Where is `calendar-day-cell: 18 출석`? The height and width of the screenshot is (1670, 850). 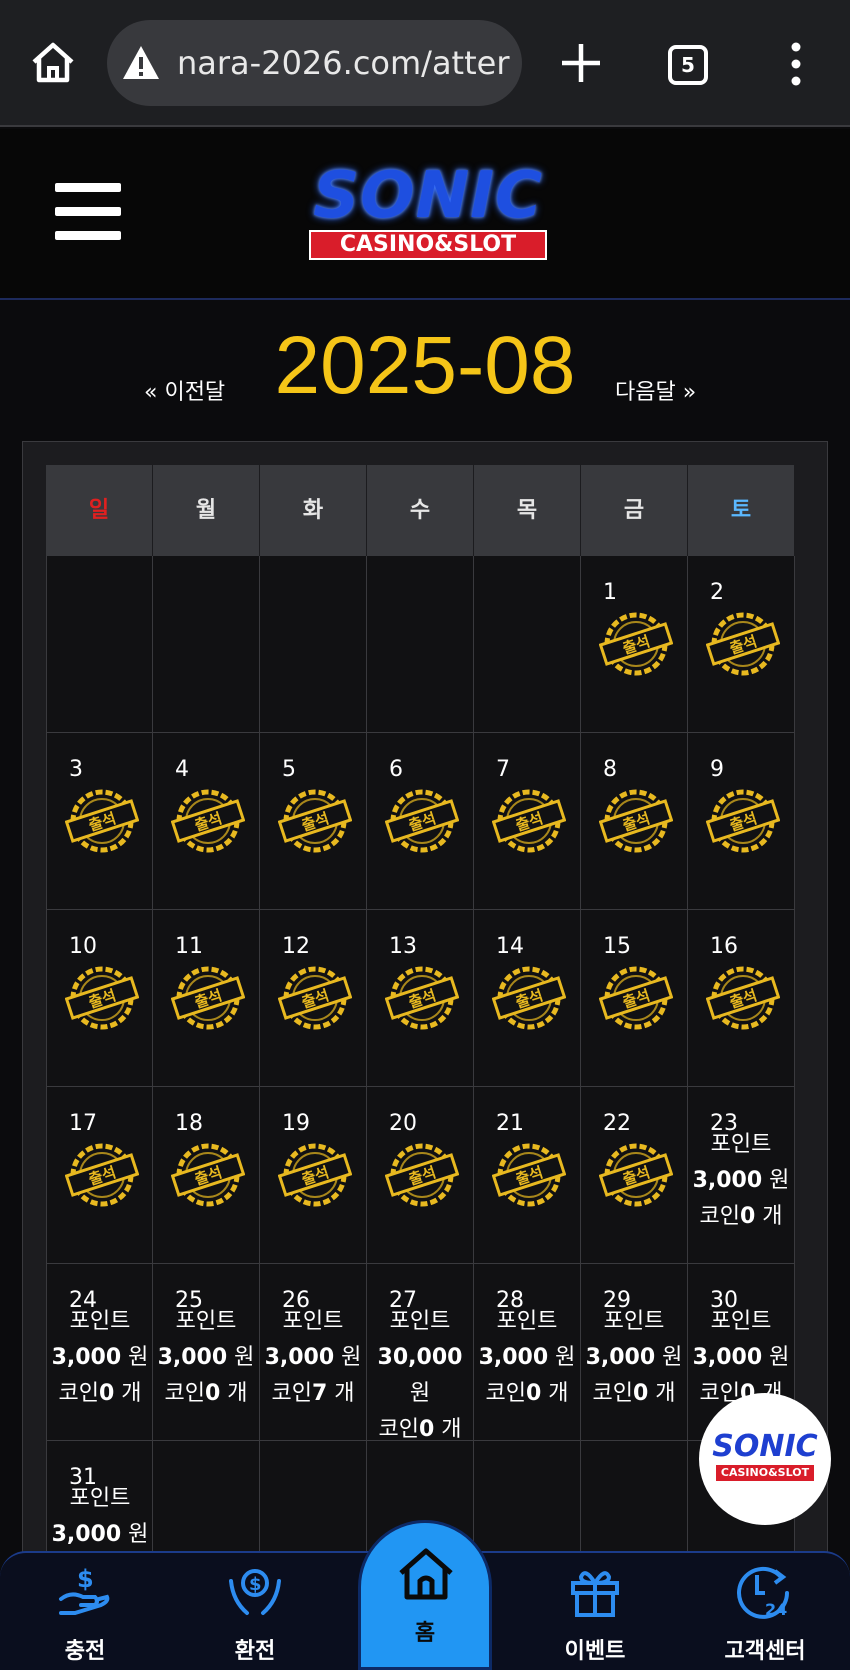 calendar-day-cell: 18 출석 is located at coordinates (206, 1175).